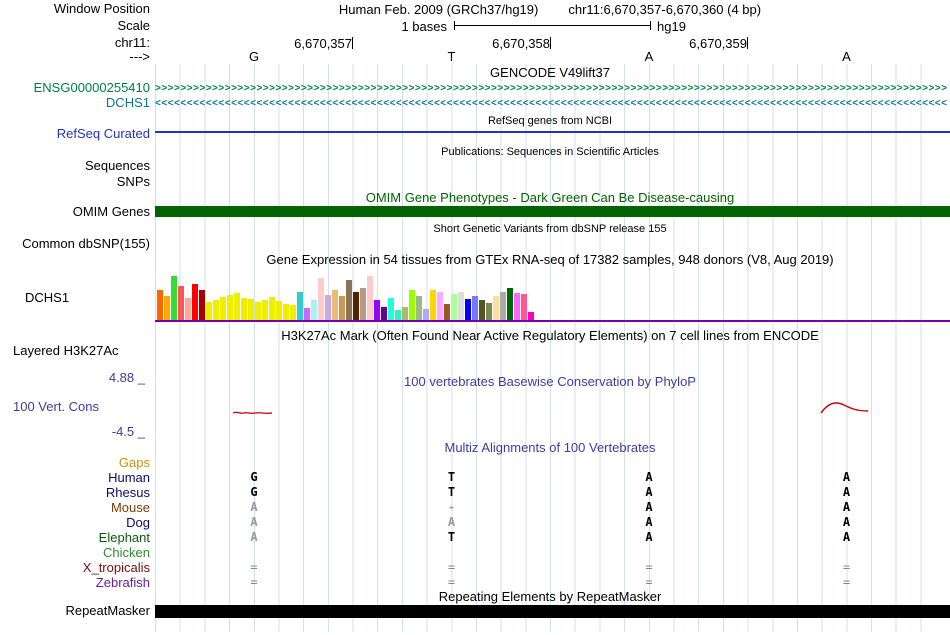 The image size is (950, 635). I want to click on phylop-track-label: 100 Vert. Cons, so click(56, 406).